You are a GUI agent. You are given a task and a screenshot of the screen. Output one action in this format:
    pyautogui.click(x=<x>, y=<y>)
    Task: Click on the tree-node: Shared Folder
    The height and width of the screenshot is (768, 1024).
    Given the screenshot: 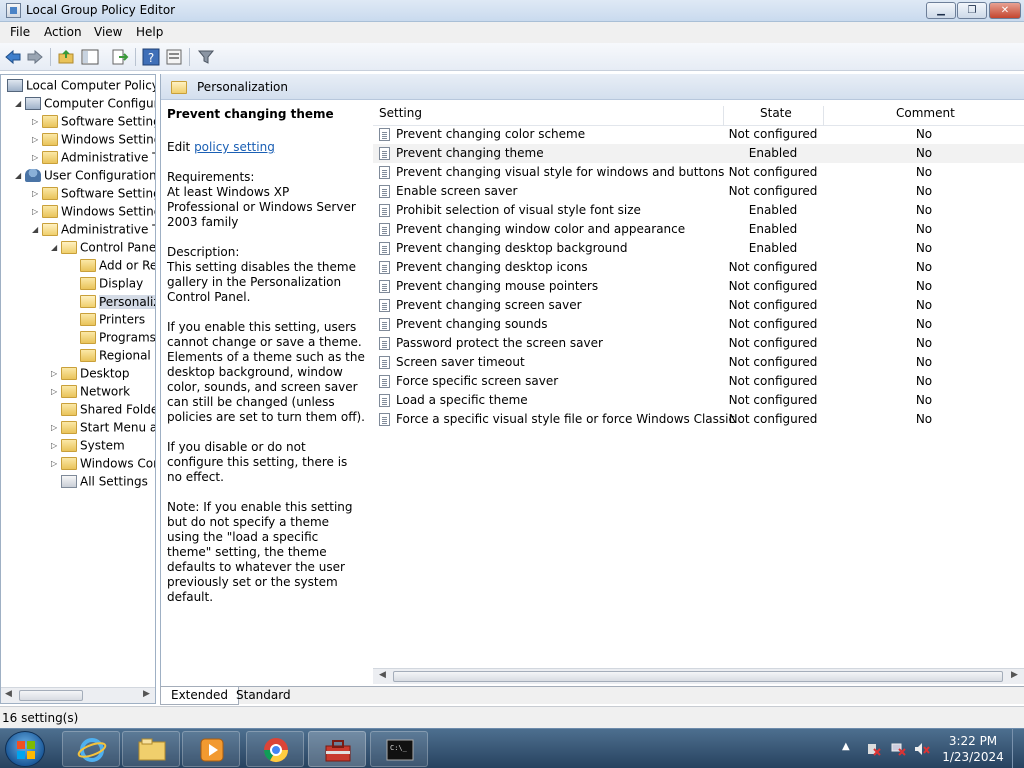 What is the action you would take?
    pyautogui.click(x=103, y=411)
    